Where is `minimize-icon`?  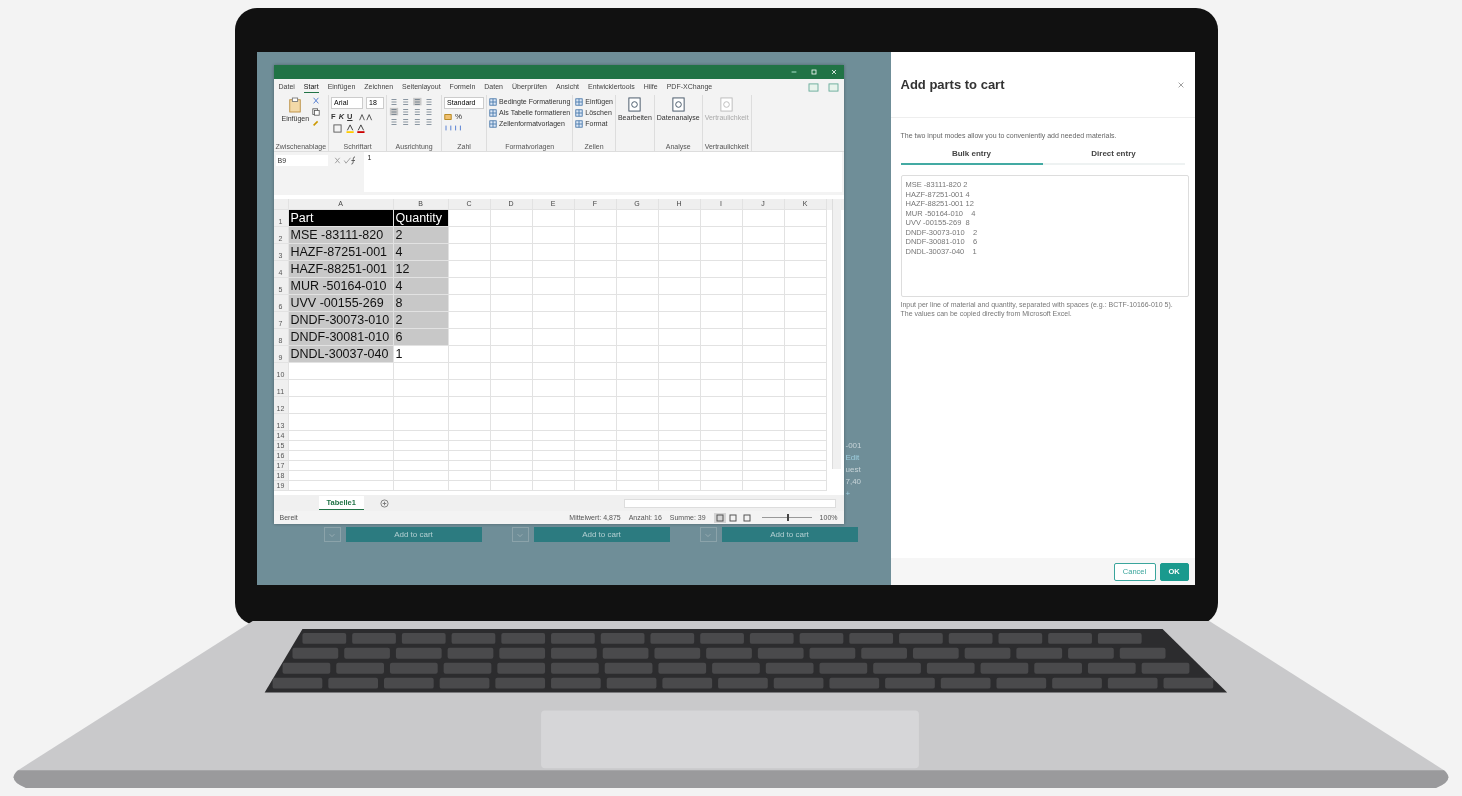
minimize-icon is located at coordinates (793, 72).